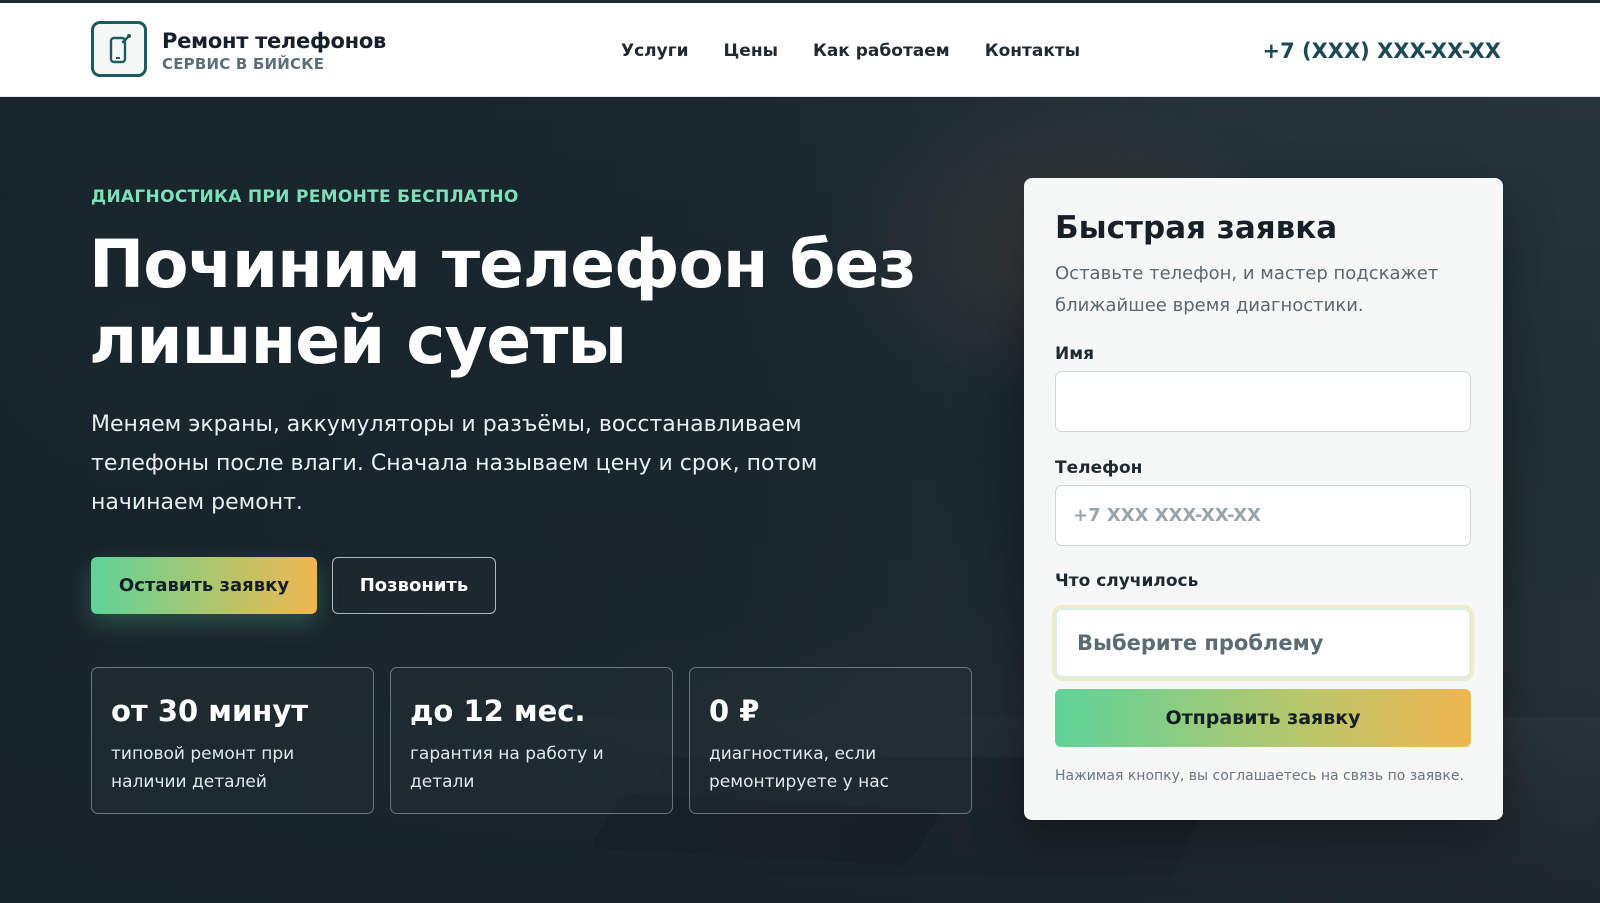 The image size is (1600, 903). What do you see at coordinates (1127, 581) in the screenshot?
I see `problem-label: Что случилось` at bounding box center [1127, 581].